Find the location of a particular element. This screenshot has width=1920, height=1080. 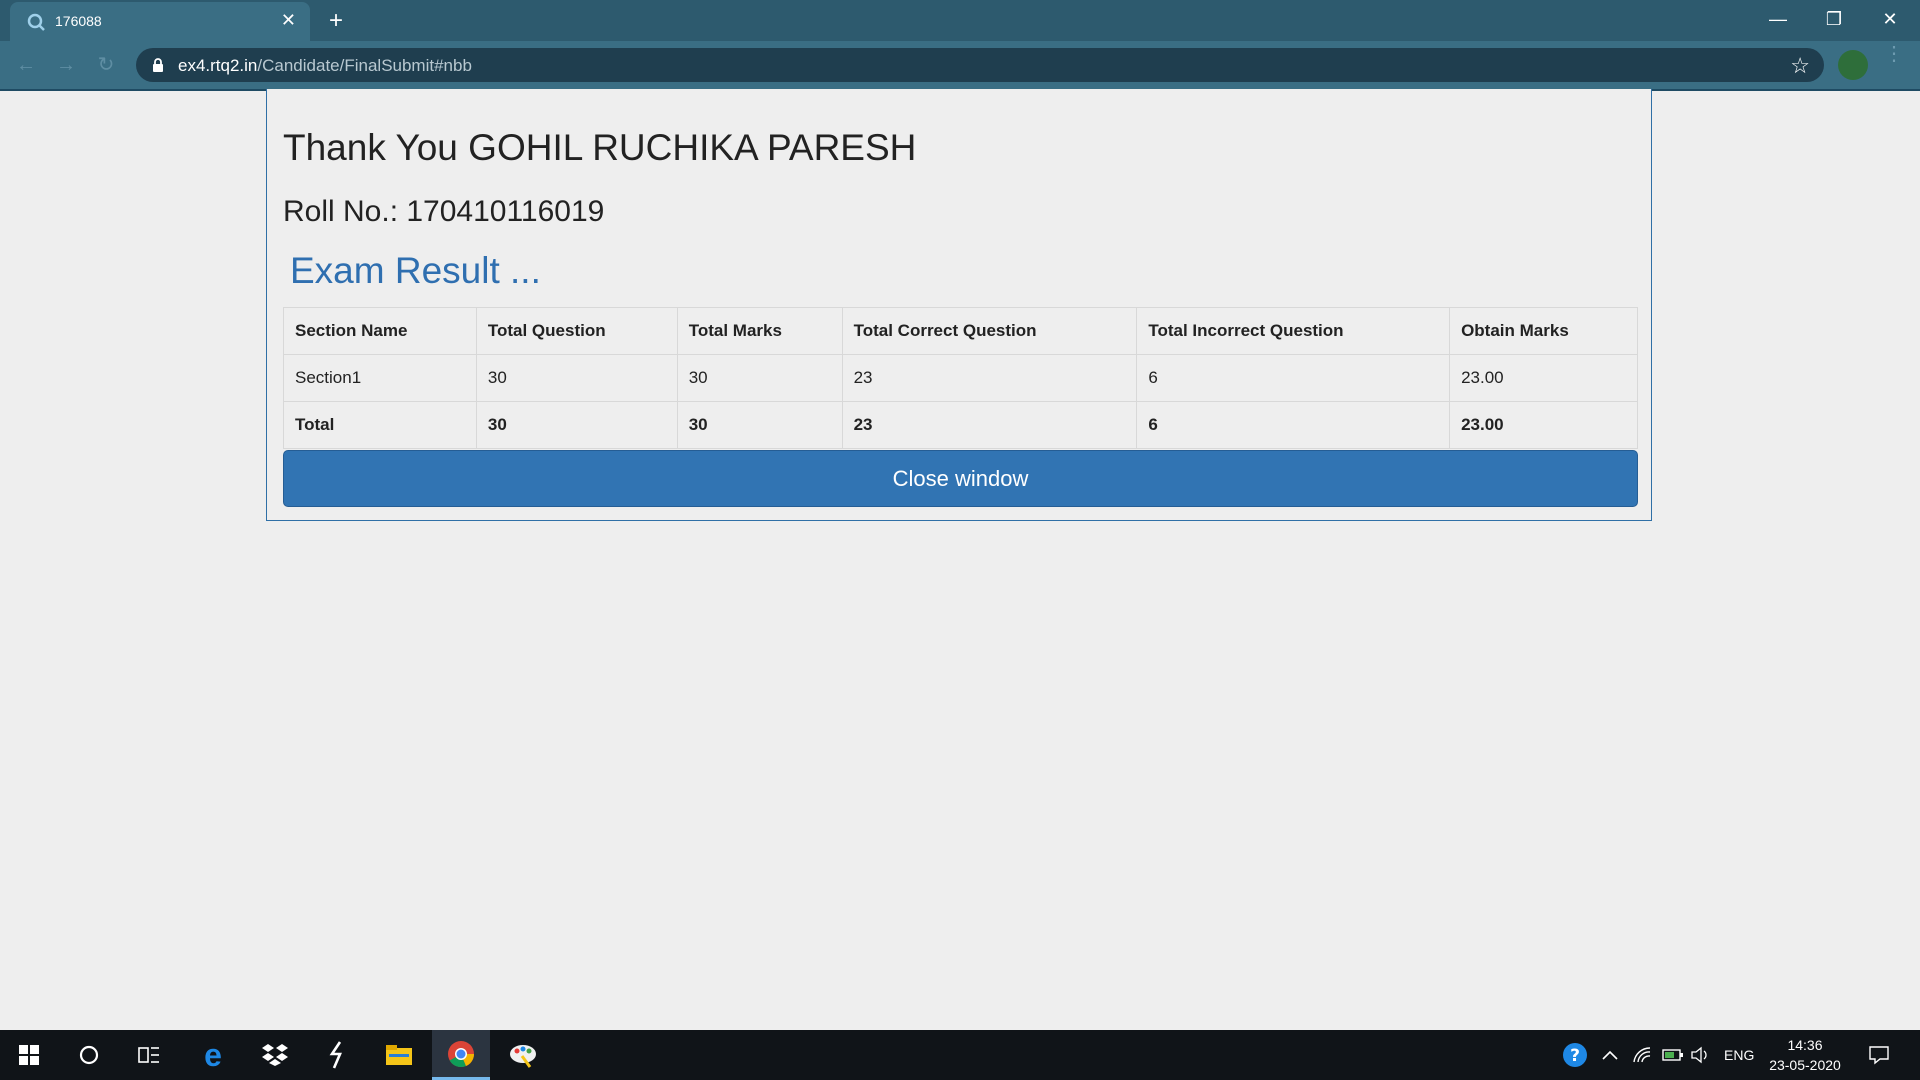

edge-icon: e is located at coordinates (213, 1055).